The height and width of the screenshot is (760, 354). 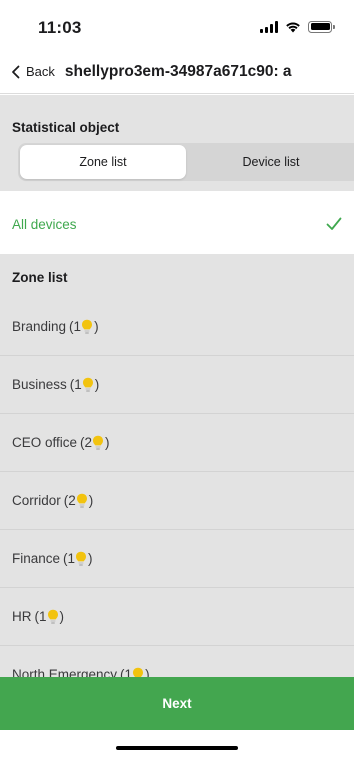 I want to click on zone-list-item: HR(1), so click(x=177, y=617).